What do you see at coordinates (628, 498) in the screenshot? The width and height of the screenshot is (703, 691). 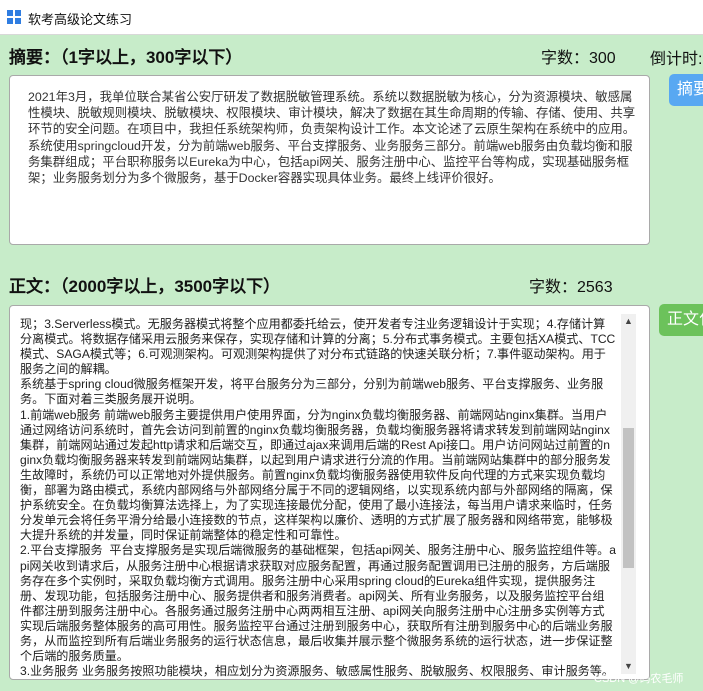 I see `scrollbar-thumb` at bounding box center [628, 498].